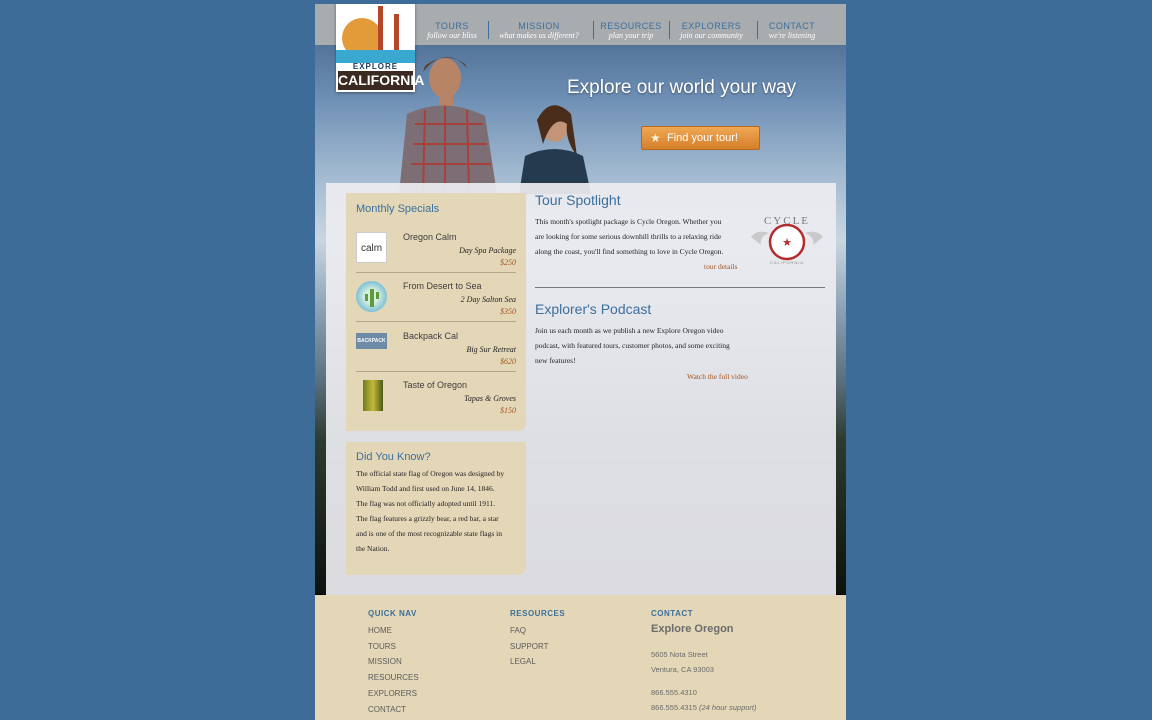 This screenshot has width=1152, height=720. Describe the element at coordinates (488, 299) in the screenshot. I see `special-package: 2 Day Salton Sea` at that location.